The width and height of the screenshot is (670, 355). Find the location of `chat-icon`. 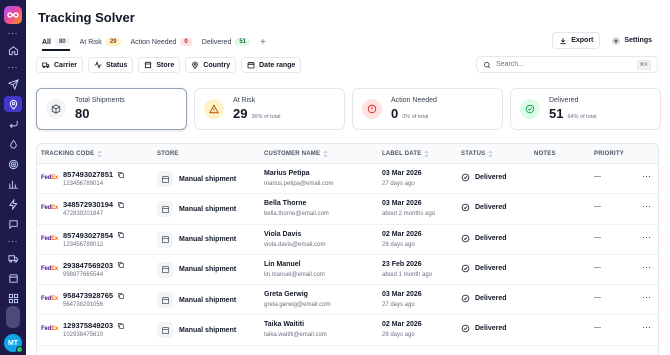

chat-icon is located at coordinates (13, 224).